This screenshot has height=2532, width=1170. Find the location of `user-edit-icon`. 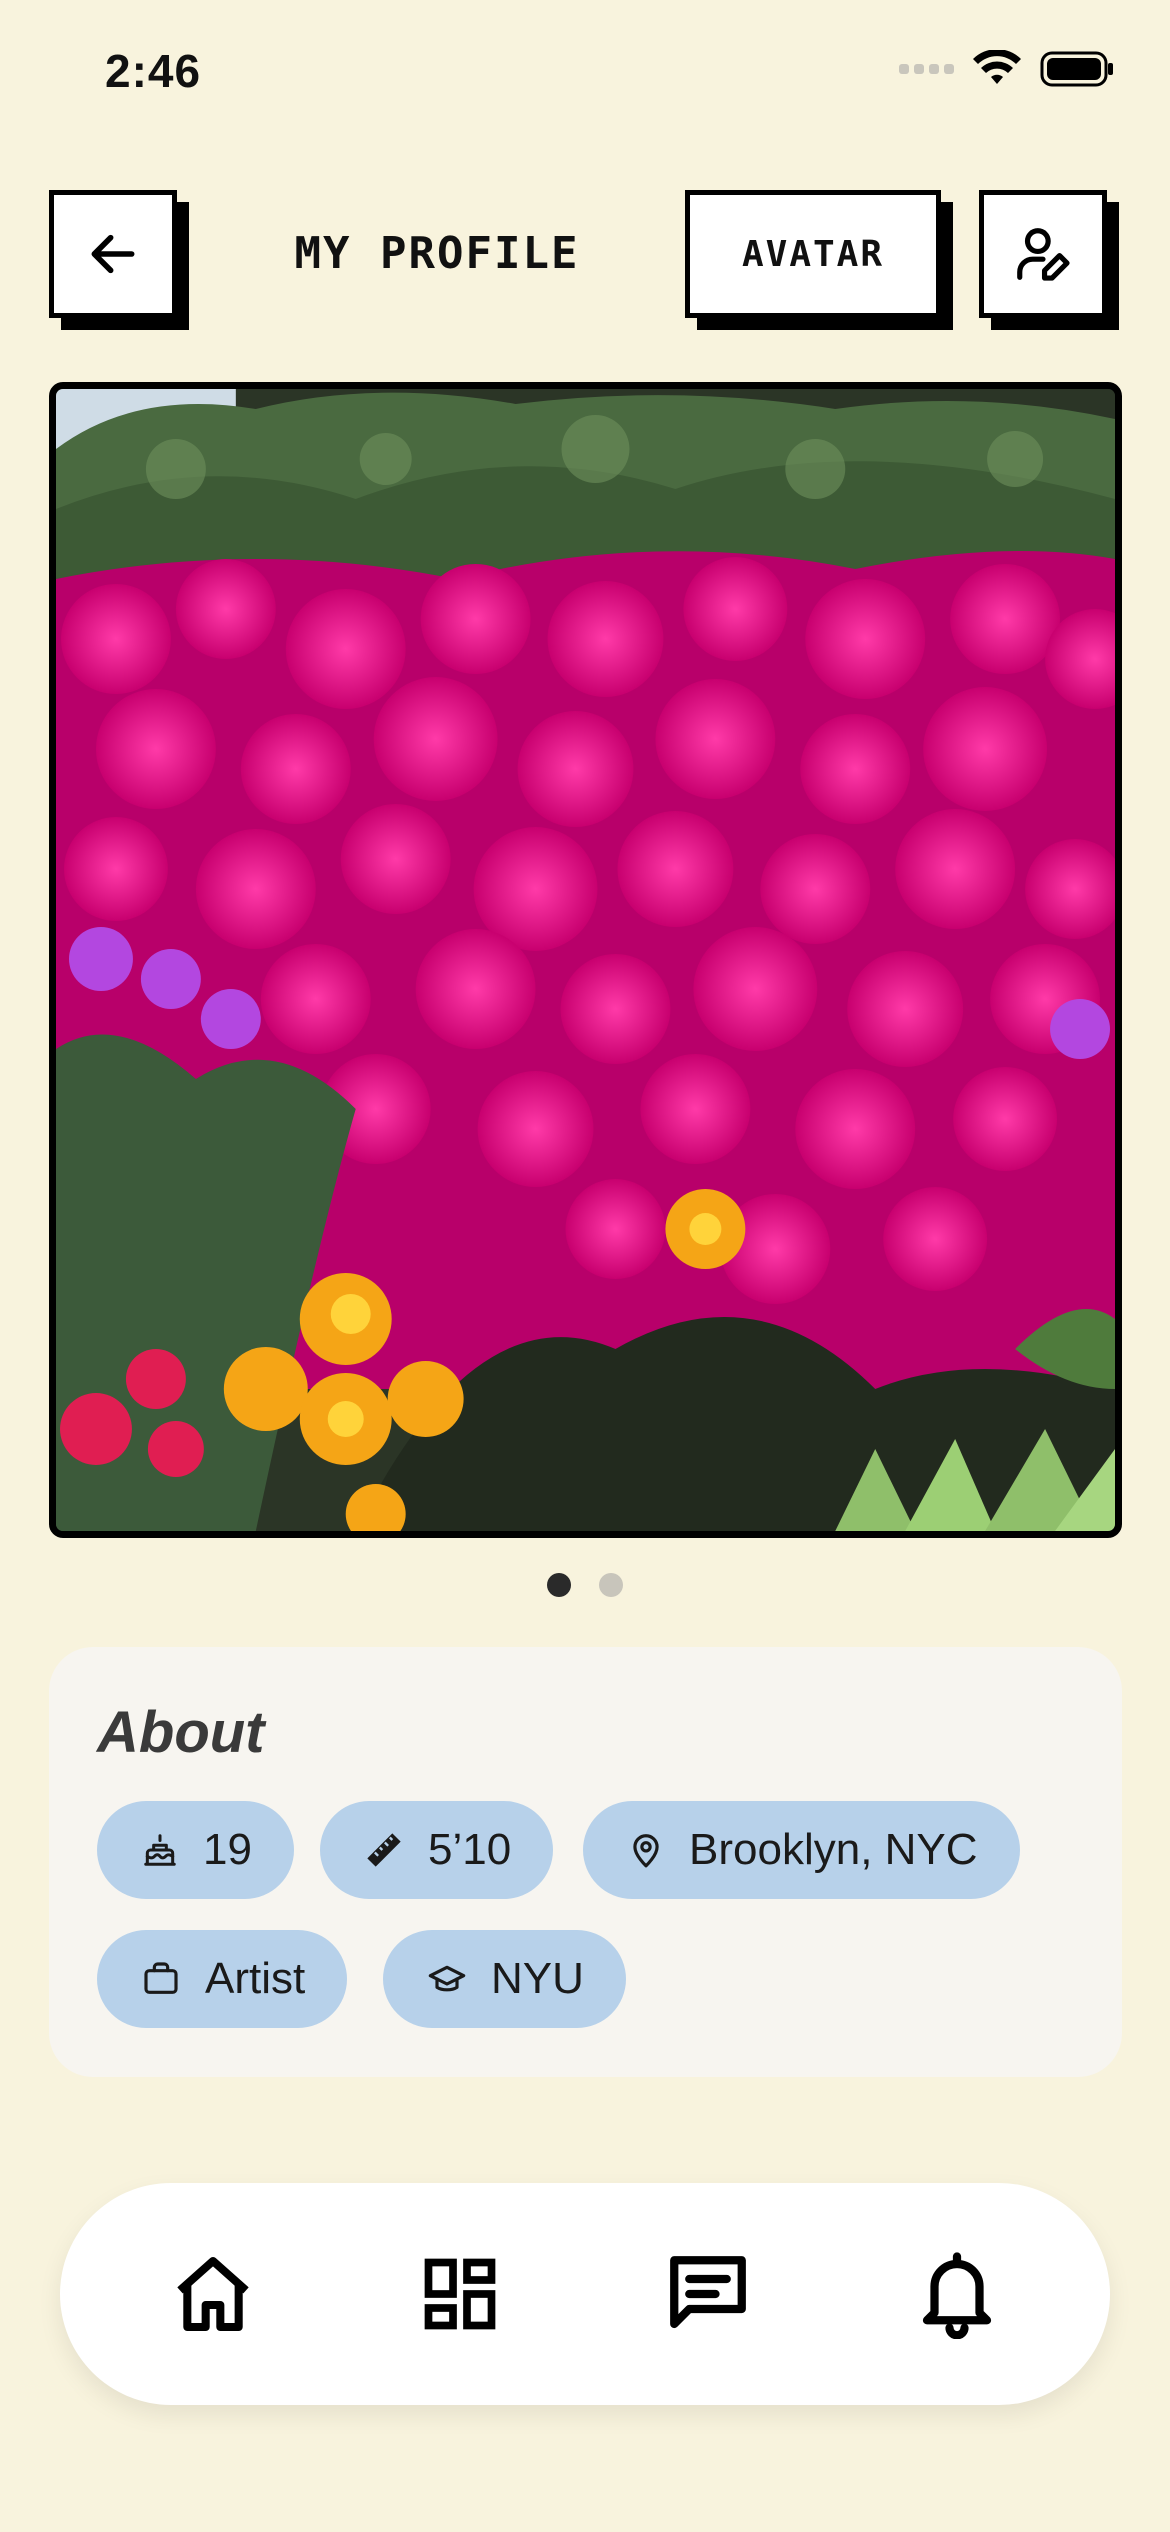

user-edit-icon is located at coordinates (1043, 254).